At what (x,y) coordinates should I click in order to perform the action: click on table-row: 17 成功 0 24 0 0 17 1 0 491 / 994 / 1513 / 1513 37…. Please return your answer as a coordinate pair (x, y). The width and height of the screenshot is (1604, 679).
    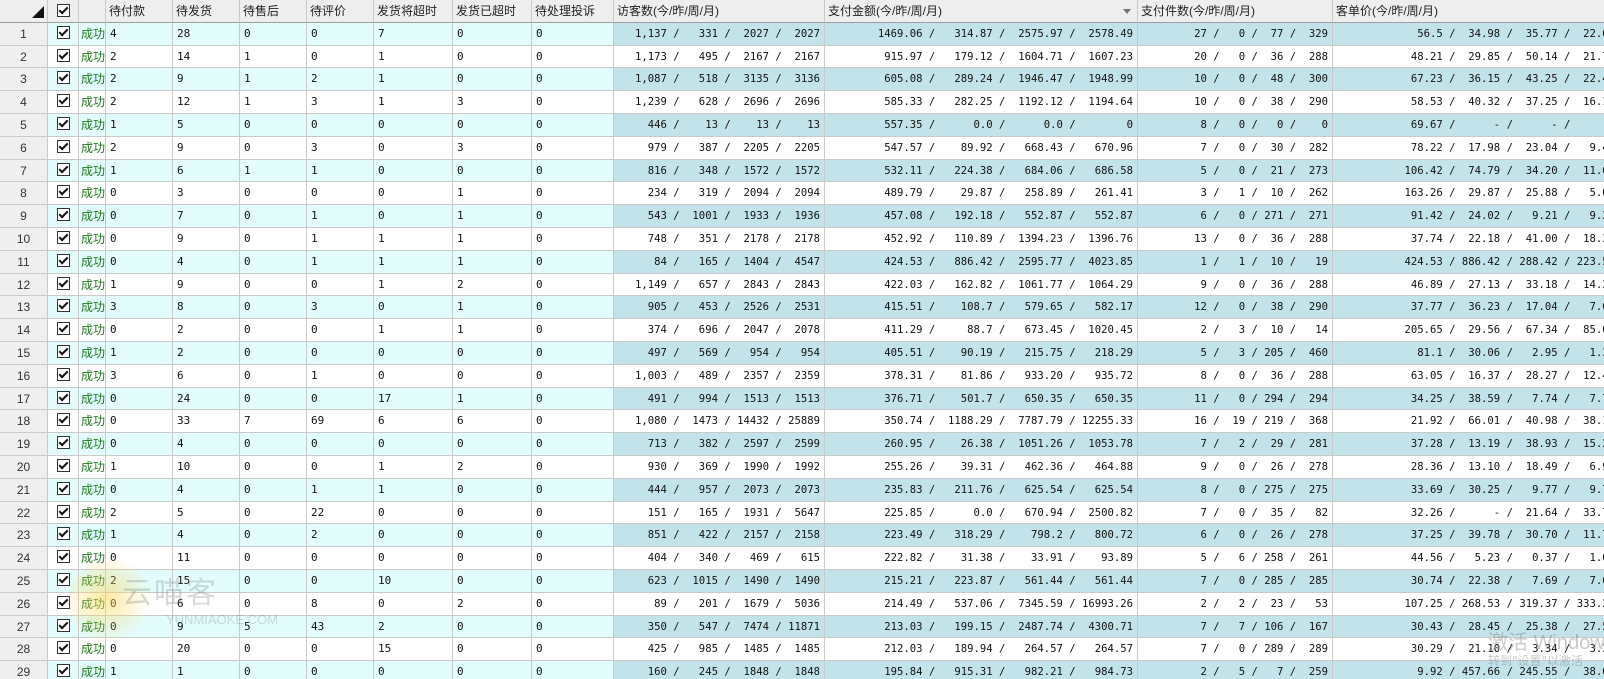
    Looking at the image, I should click on (802, 399).